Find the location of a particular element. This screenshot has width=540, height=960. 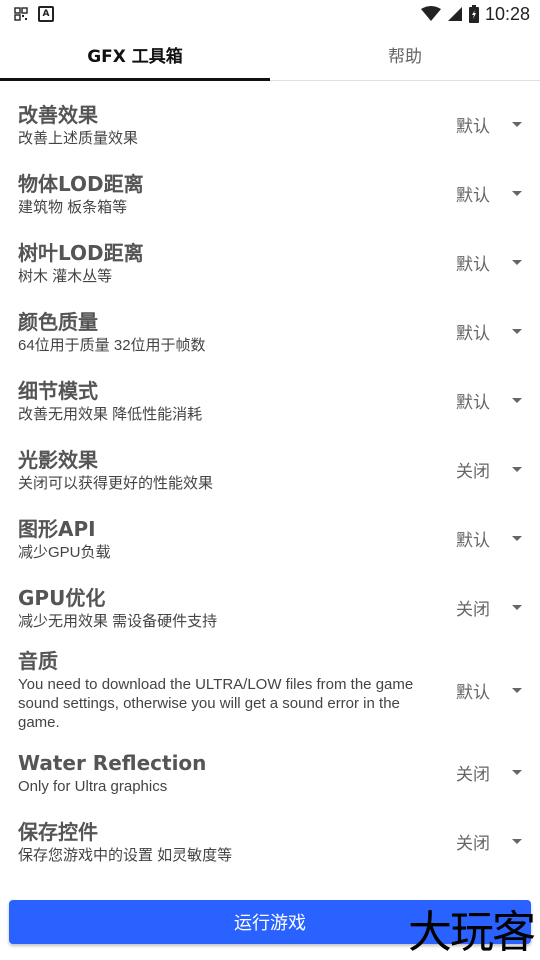

setting-title: Water Reflection is located at coordinates (112, 762).